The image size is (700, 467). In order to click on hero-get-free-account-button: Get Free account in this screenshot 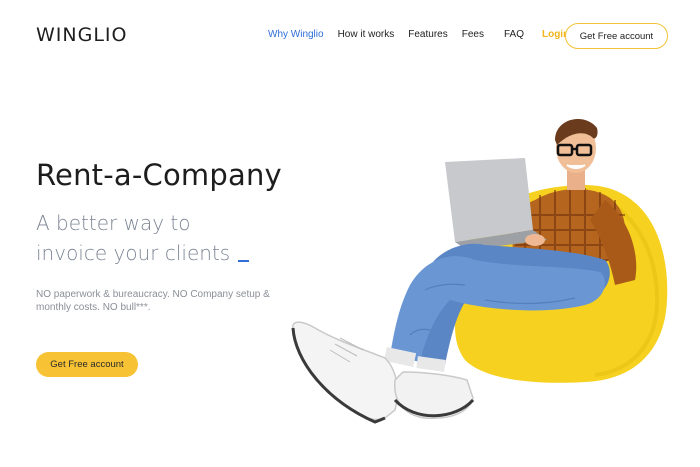, I will do `click(87, 364)`.